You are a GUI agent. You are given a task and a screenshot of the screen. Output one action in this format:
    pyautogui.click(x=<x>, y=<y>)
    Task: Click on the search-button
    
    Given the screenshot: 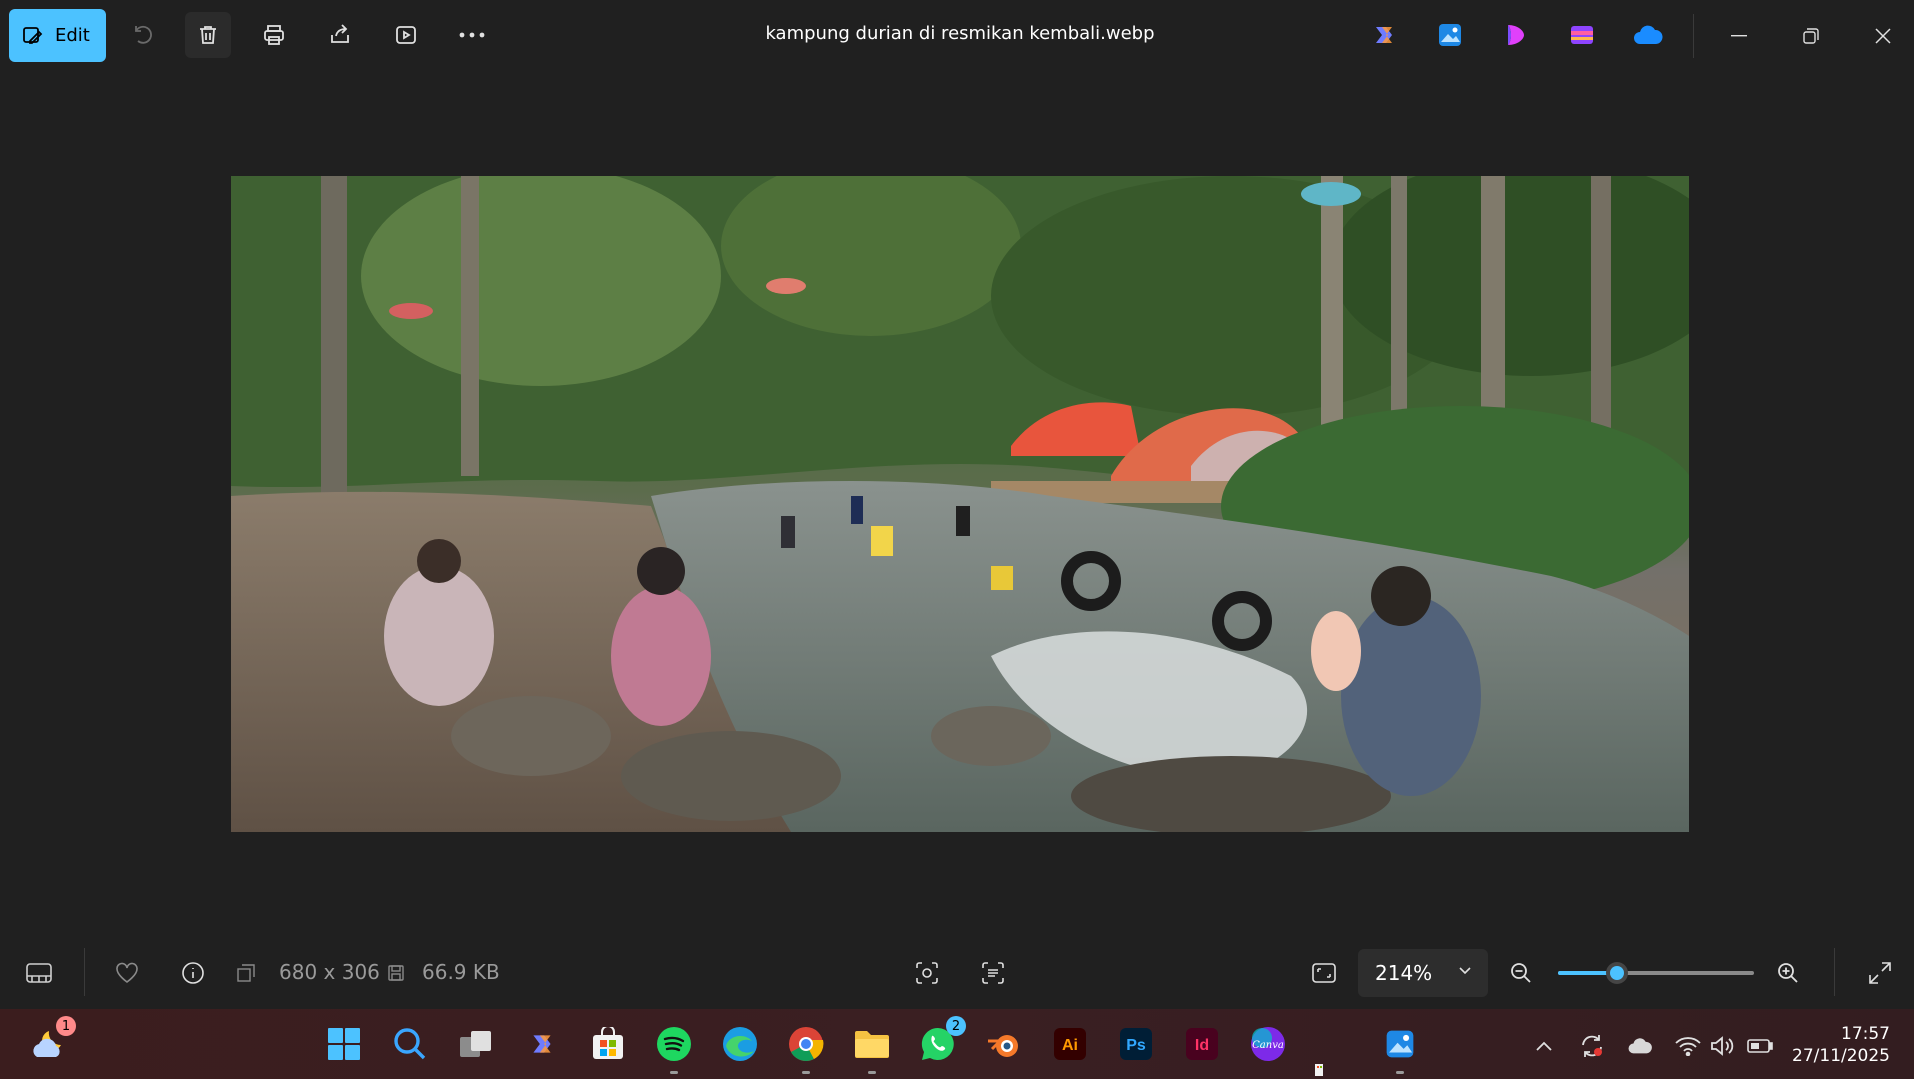 What is the action you would take?
    pyautogui.click(x=410, y=1044)
    